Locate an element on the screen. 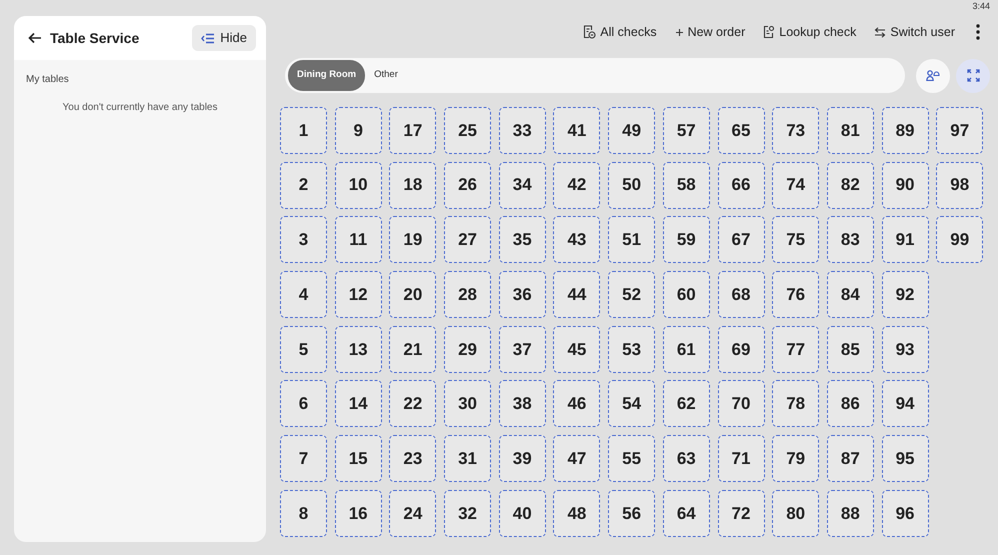  room-tab: Other is located at coordinates (386, 75).